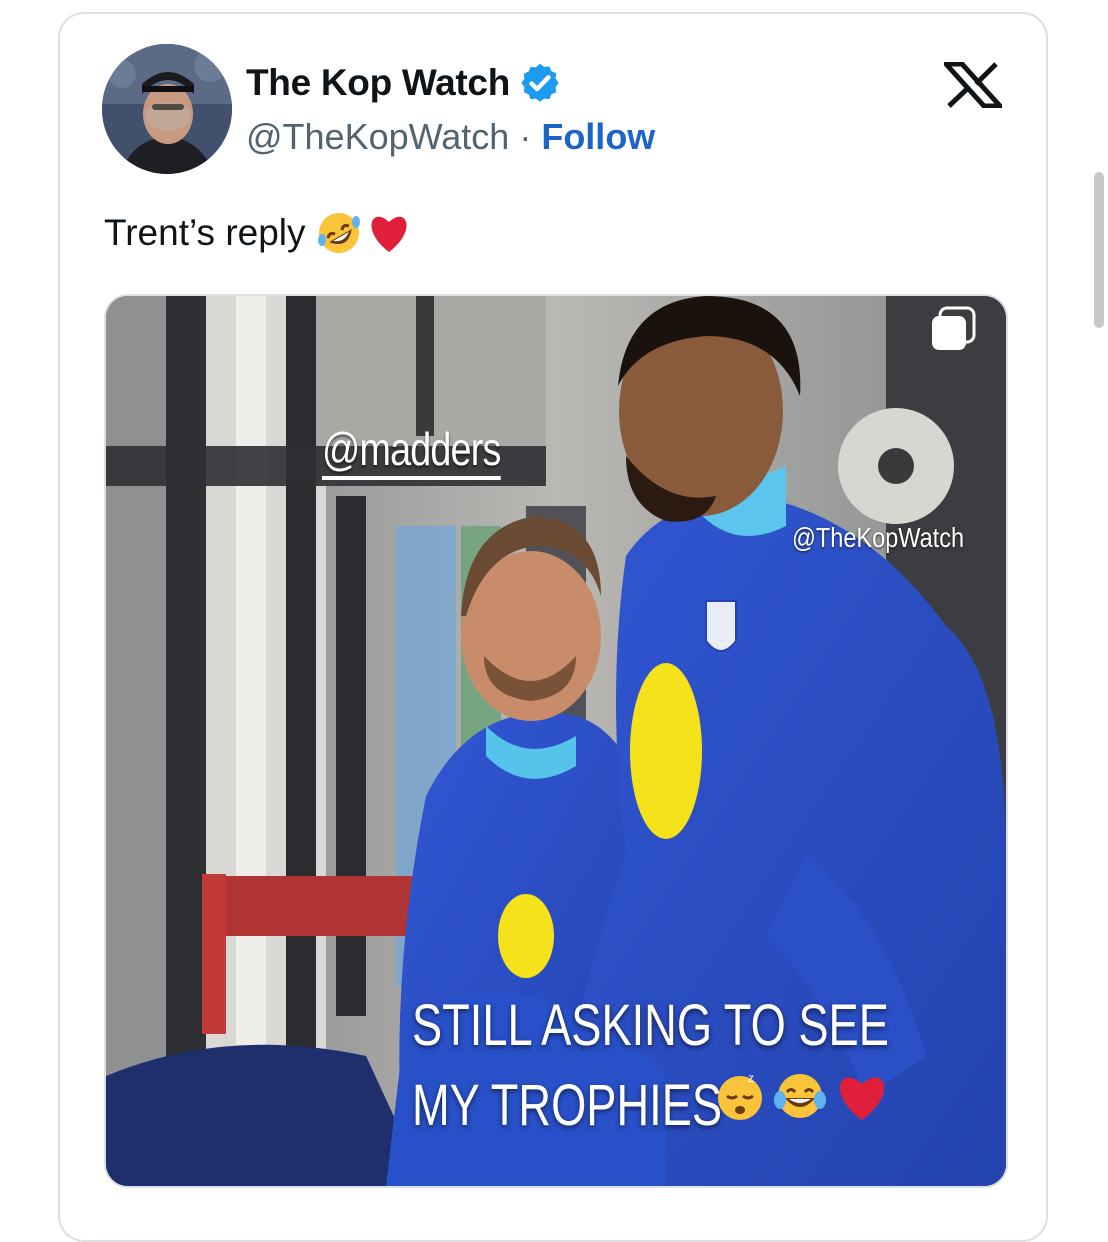 Image resolution: width=1108 pixels, height=1242 pixels. I want to click on handle-row: @TheKopWatch · Follow, so click(450, 137).